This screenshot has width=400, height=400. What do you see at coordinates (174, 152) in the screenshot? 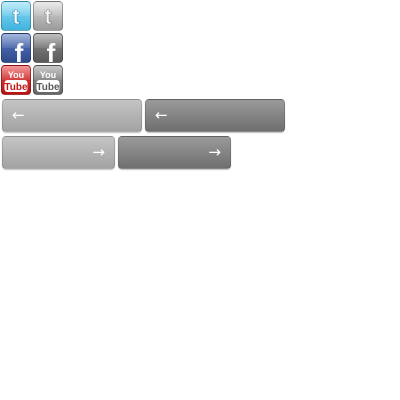
I see `next-button-dark: →` at bounding box center [174, 152].